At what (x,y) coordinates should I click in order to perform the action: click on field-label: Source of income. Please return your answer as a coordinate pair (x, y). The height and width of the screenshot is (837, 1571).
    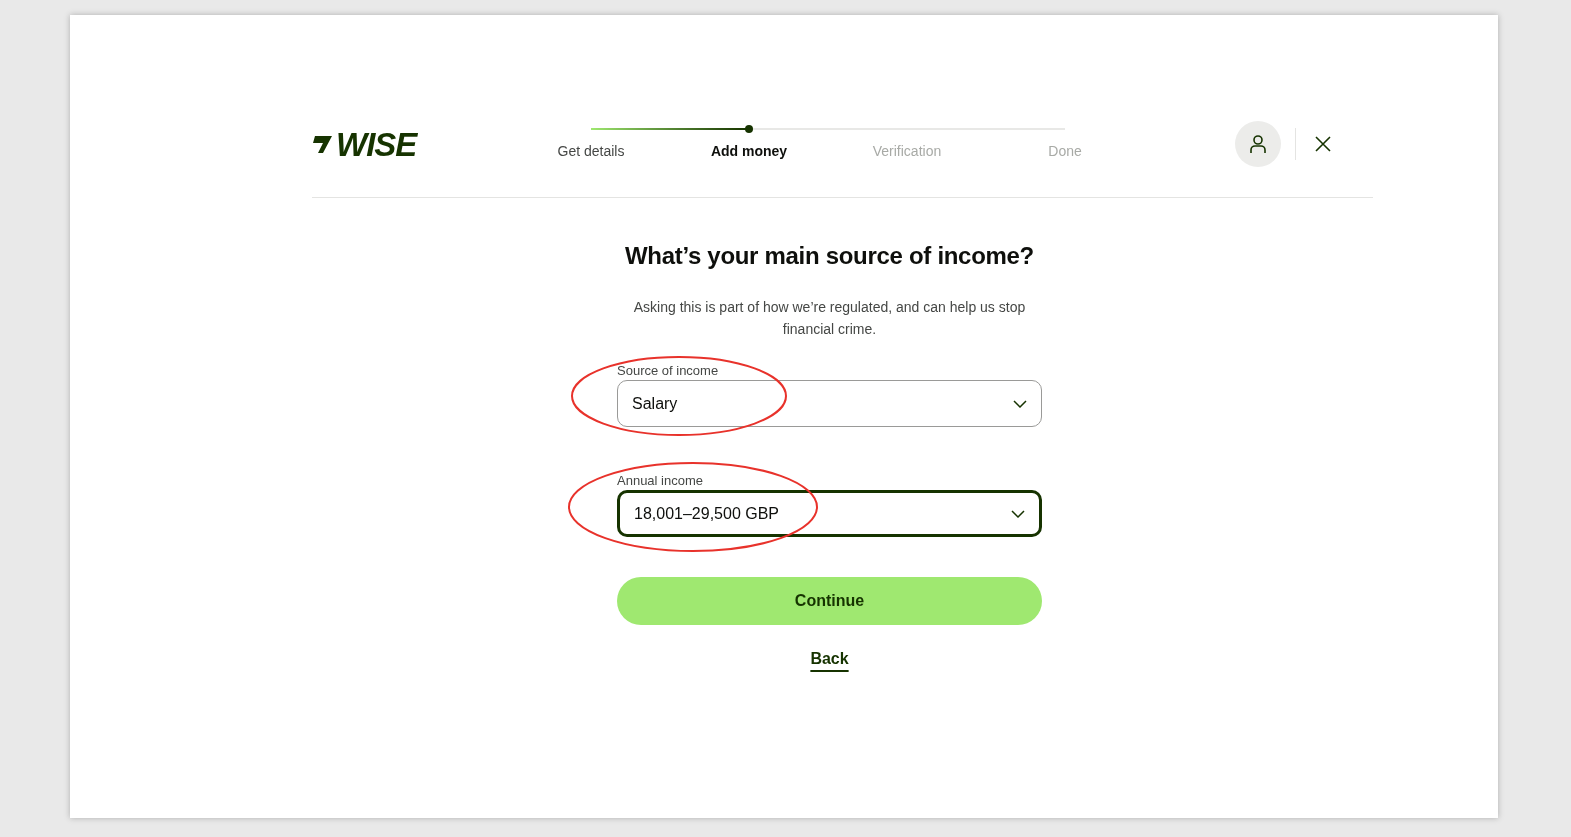
    Looking at the image, I should click on (668, 371).